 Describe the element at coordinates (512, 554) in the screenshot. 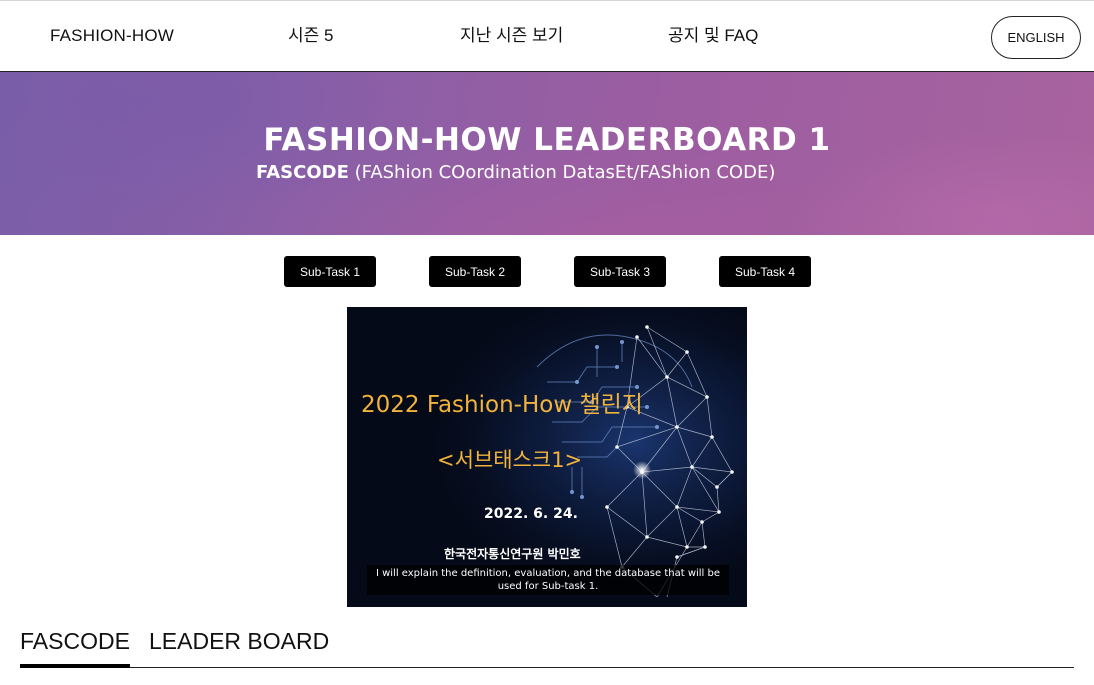

I see `video-presenter: 한국전자통신연구원 박민호` at that location.